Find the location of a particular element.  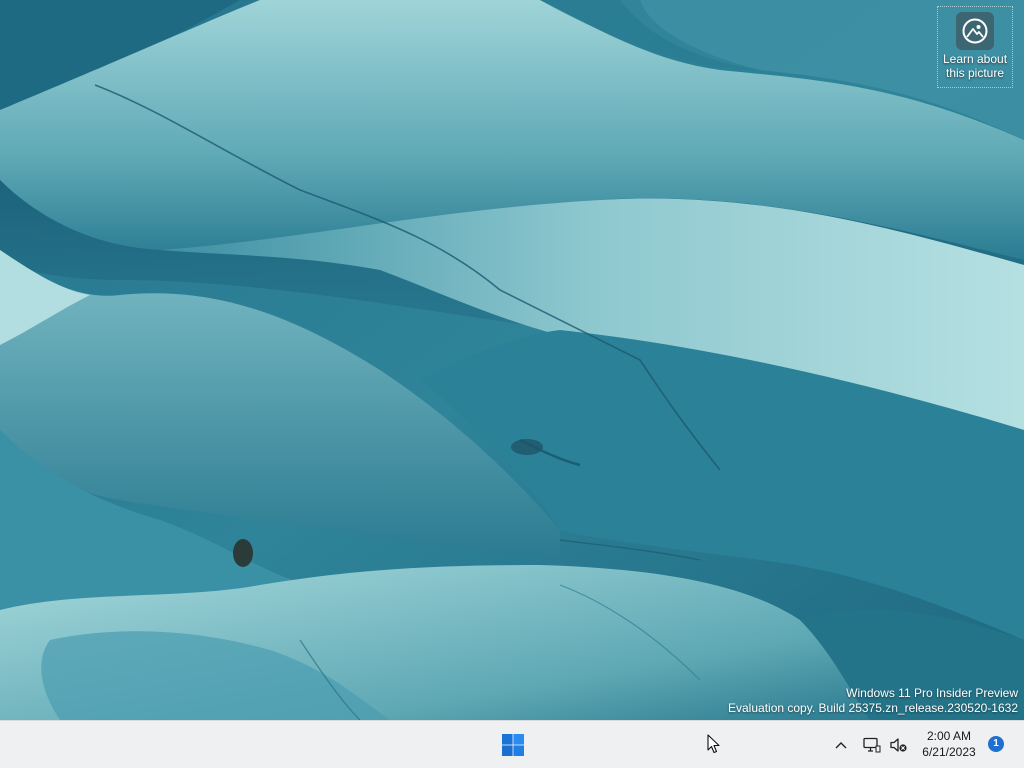

watermark-edition: Windows 11 Pro Insider Preview is located at coordinates (932, 693).